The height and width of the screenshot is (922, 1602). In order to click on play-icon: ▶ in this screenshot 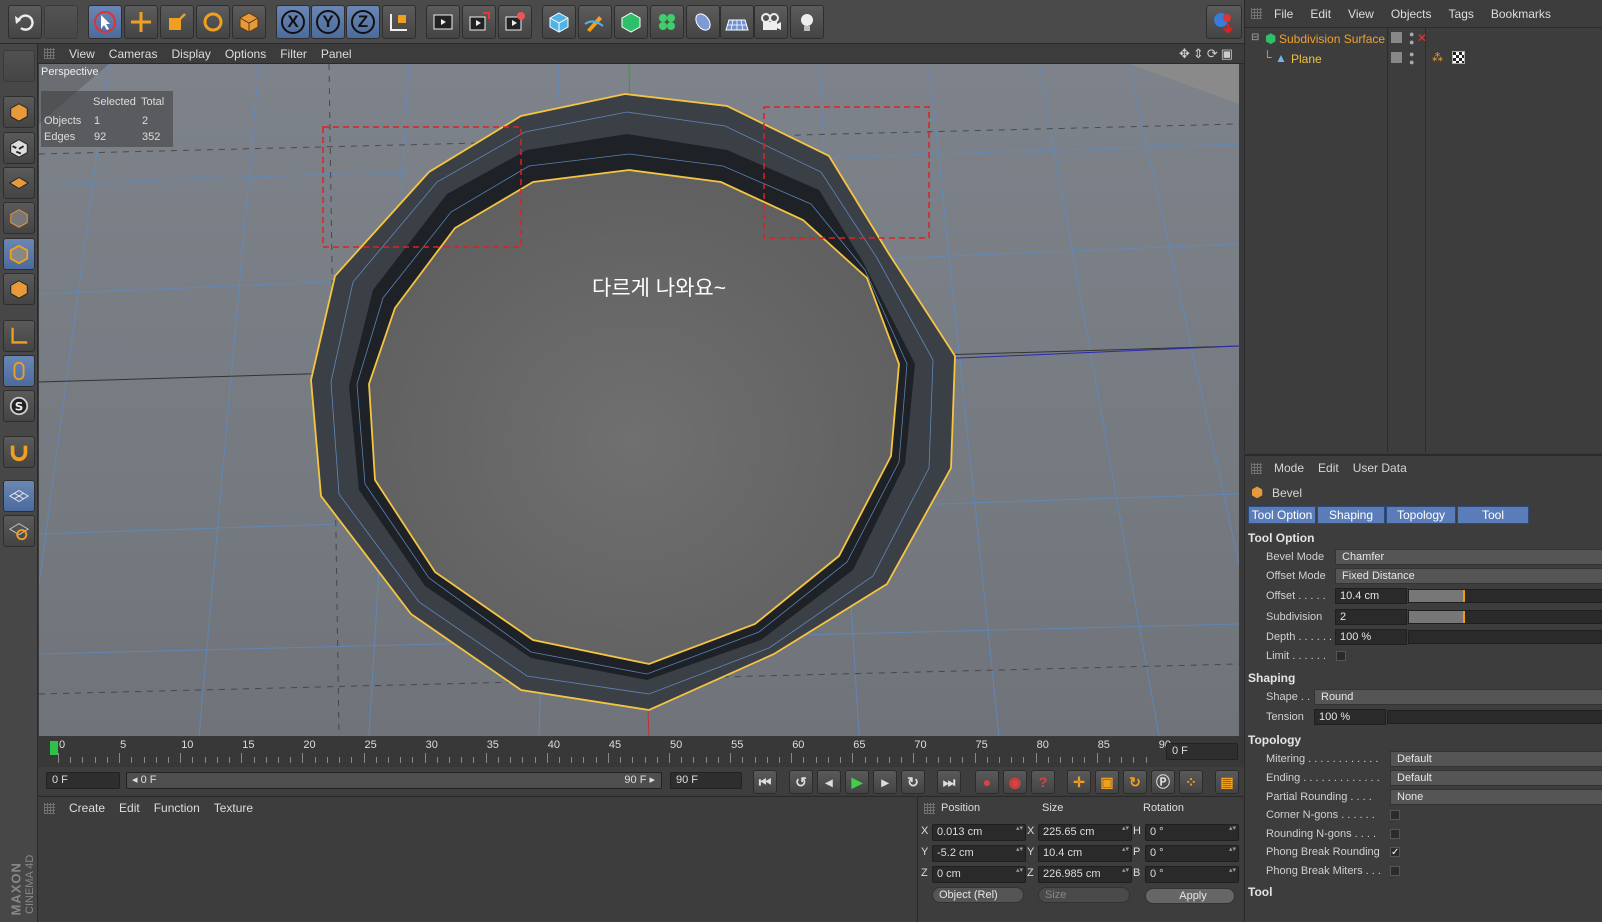, I will do `click(857, 782)`.